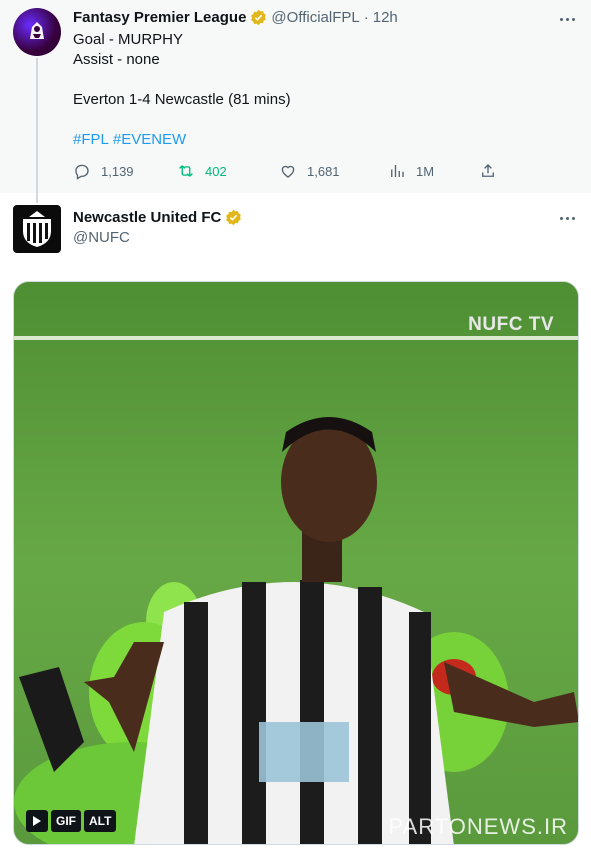 The height and width of the screenshot is (859, 591). I want to click on tweet-actions: 1,139 402 1,681 1M, so click(288, 172).